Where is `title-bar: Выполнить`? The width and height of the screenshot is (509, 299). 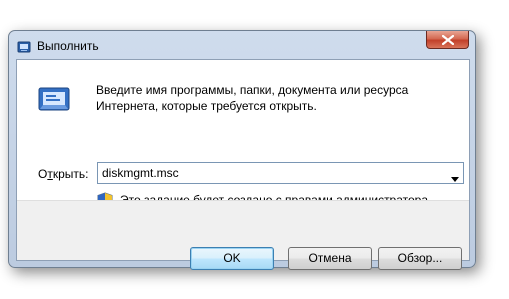 title-bar: Выполнить is located at coordinates (242, 45).